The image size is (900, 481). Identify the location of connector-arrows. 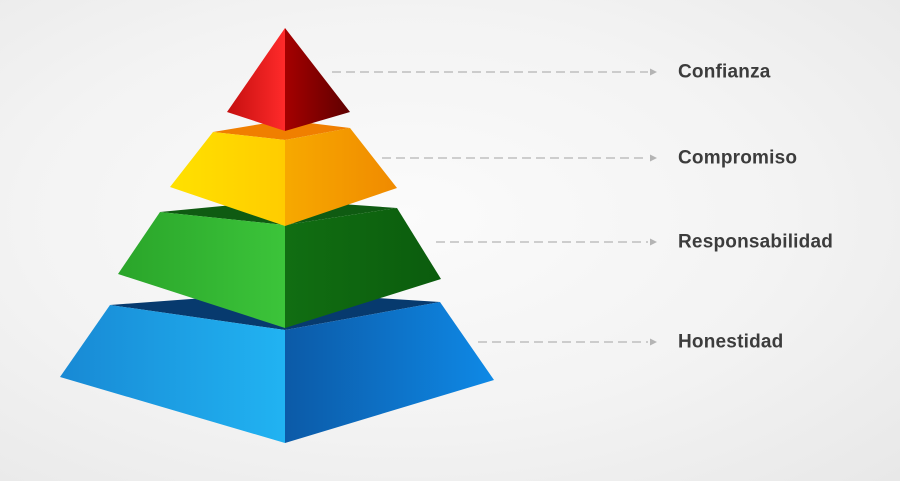
(653, 207).